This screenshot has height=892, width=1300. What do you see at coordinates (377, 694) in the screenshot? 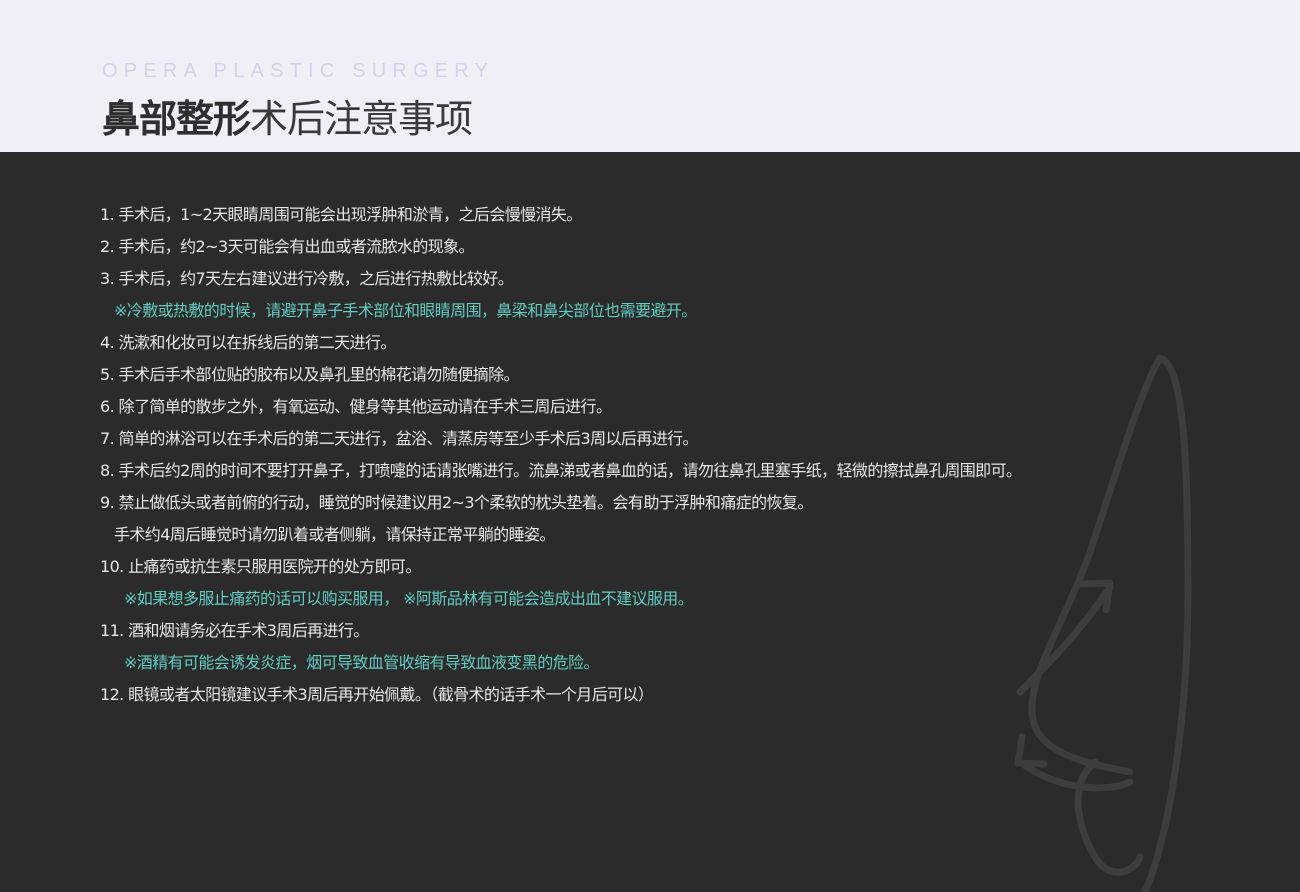
I see `list-item: 12. 眼镜或者太阳镜建议手术3周后再开始佩戴。（截骨术的话手术一个月后可以）` at bounding box center [377, 694].